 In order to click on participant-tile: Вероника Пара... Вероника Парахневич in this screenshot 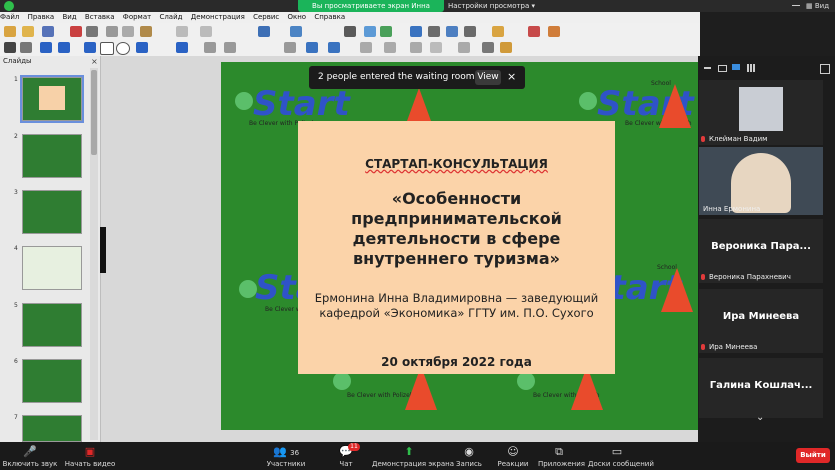, I will do `click(761, 251)`.